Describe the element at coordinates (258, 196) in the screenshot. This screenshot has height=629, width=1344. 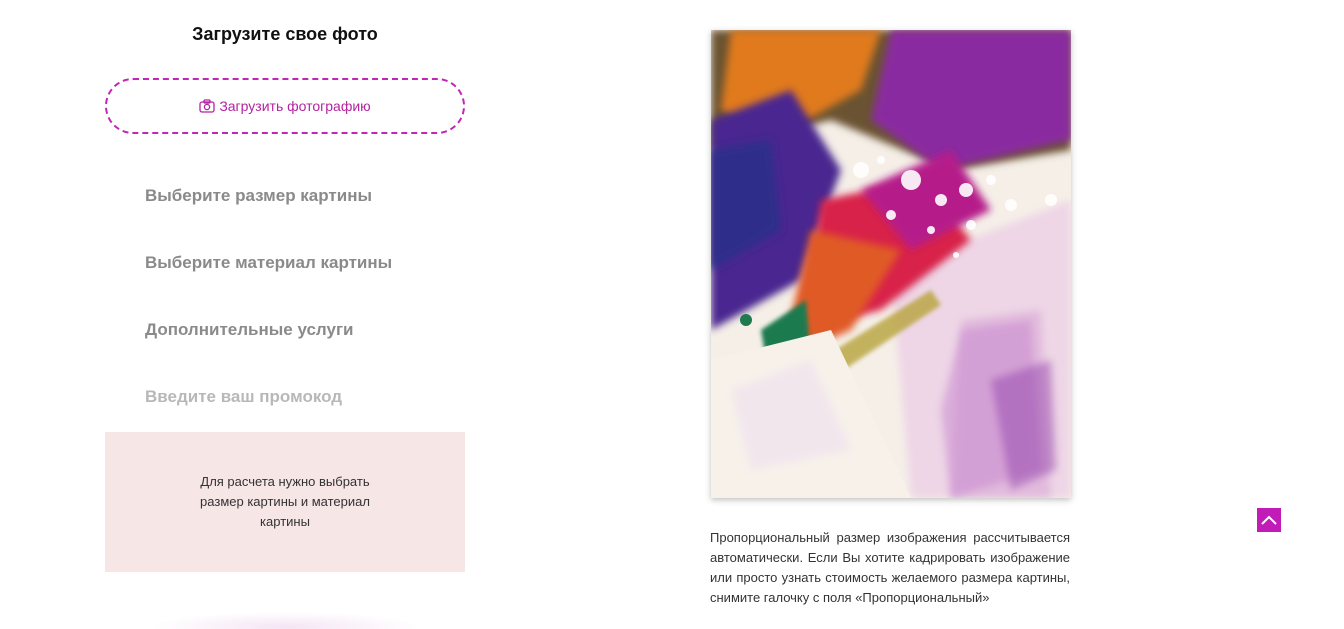
I see `step-choose-size: Выберите размер картины` at that location.